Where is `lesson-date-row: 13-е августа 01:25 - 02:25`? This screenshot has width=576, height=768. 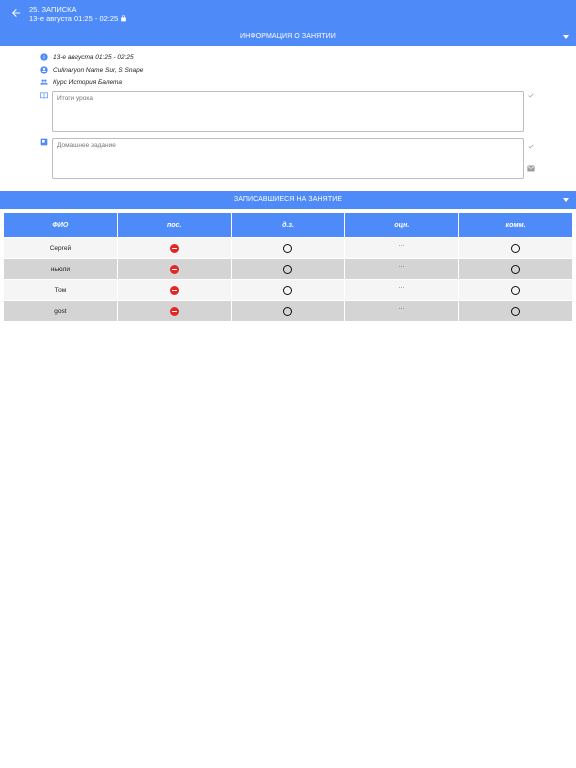 lesson-date-row: 13-е августа 01:25 - 02:25 is located at coordinates (87, 57).